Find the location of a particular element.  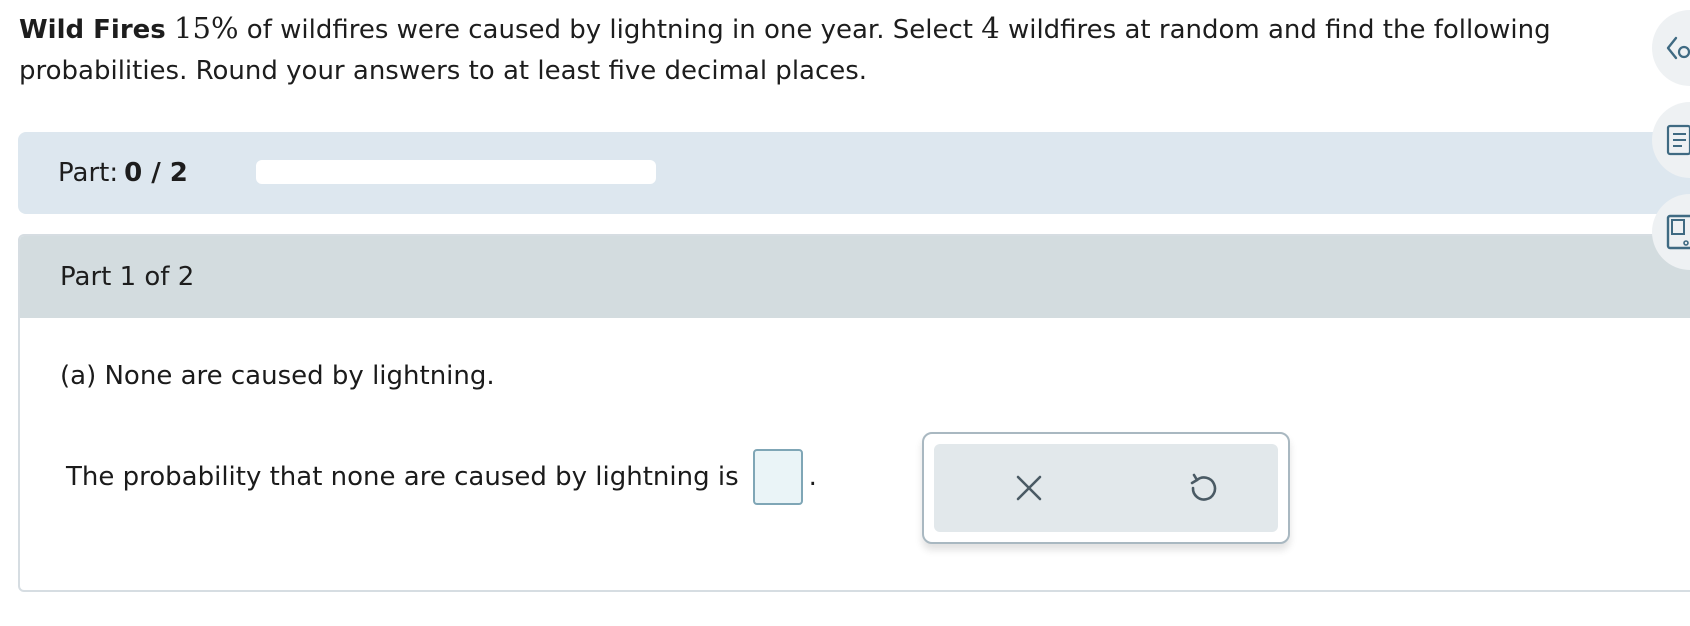

progress-bar: Part: 0 / 2 is located at coordinates (854, 173).